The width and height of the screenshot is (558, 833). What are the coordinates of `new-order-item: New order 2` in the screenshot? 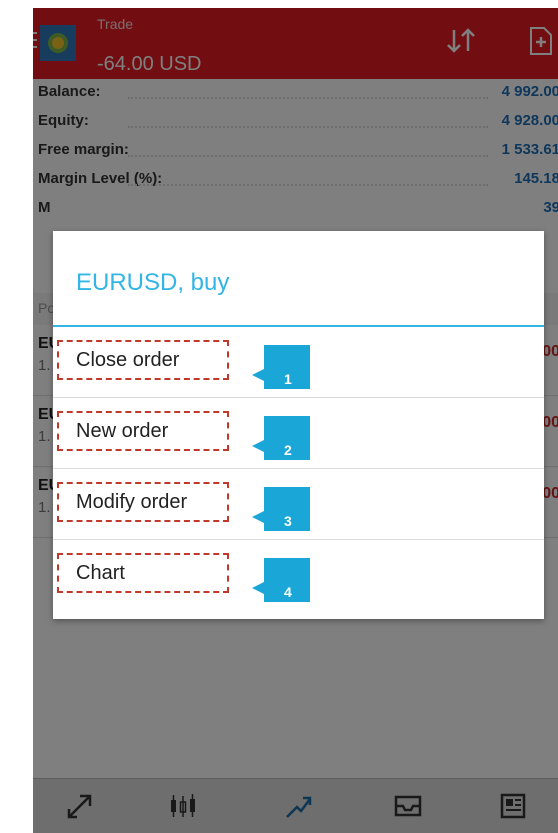 It's located at (298, 433).